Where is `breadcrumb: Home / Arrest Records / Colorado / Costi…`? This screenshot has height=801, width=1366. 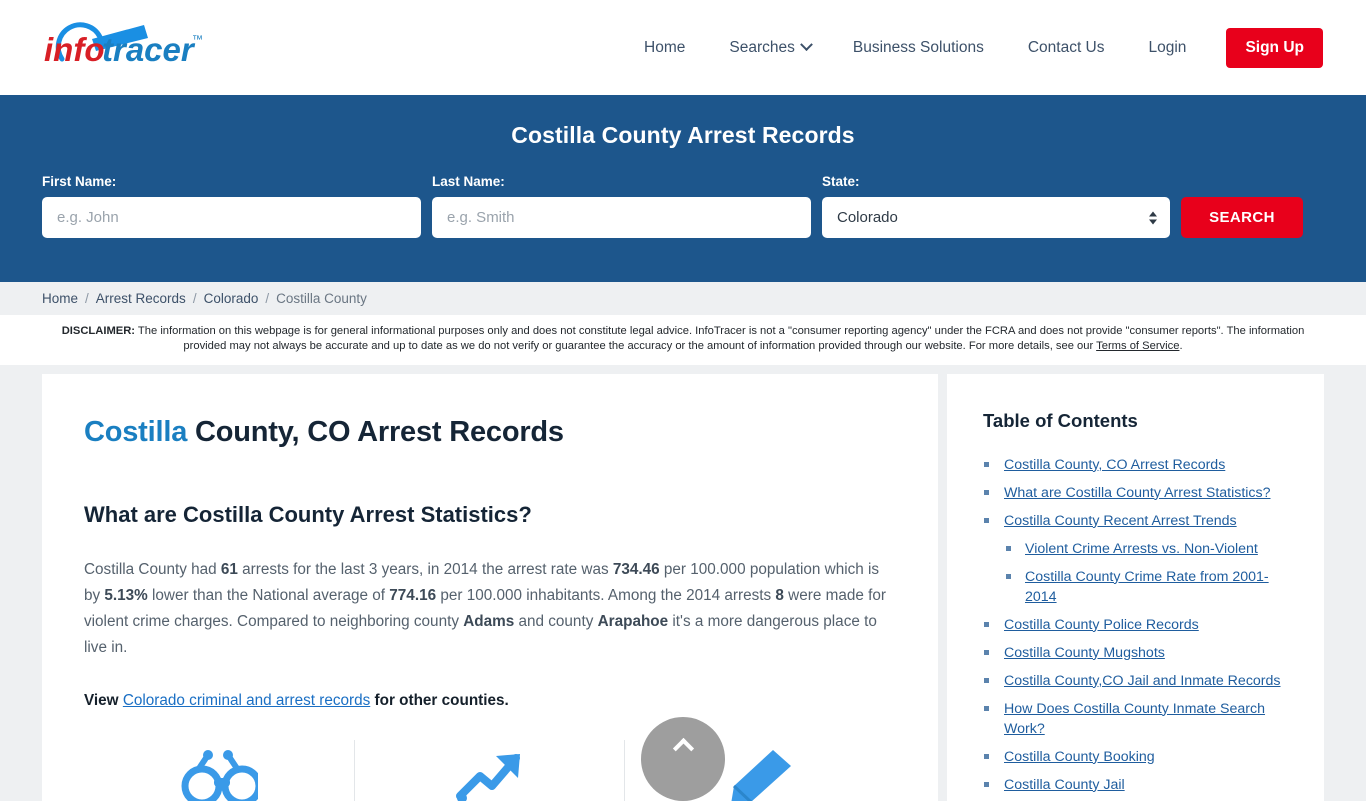 breadcrumb: Home / Arrest Records / Colorado / Costi… is located at coordinates (683, 298).